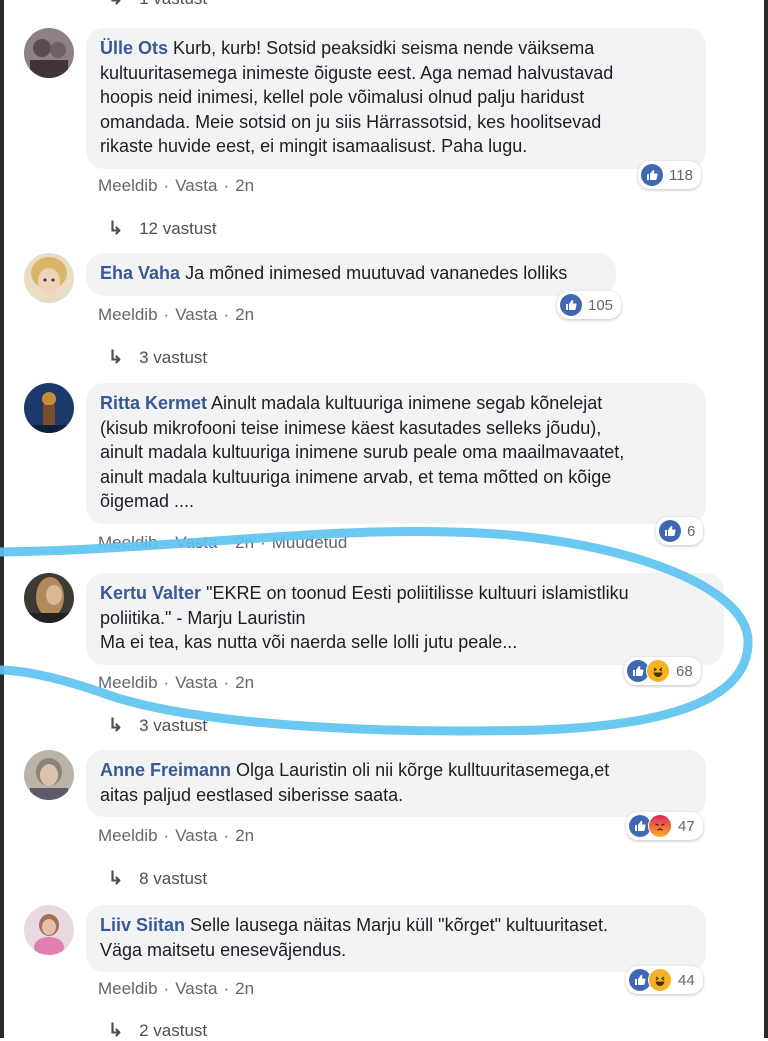  I want to click on comment-author: Kertu Valter, so click(150, 593).